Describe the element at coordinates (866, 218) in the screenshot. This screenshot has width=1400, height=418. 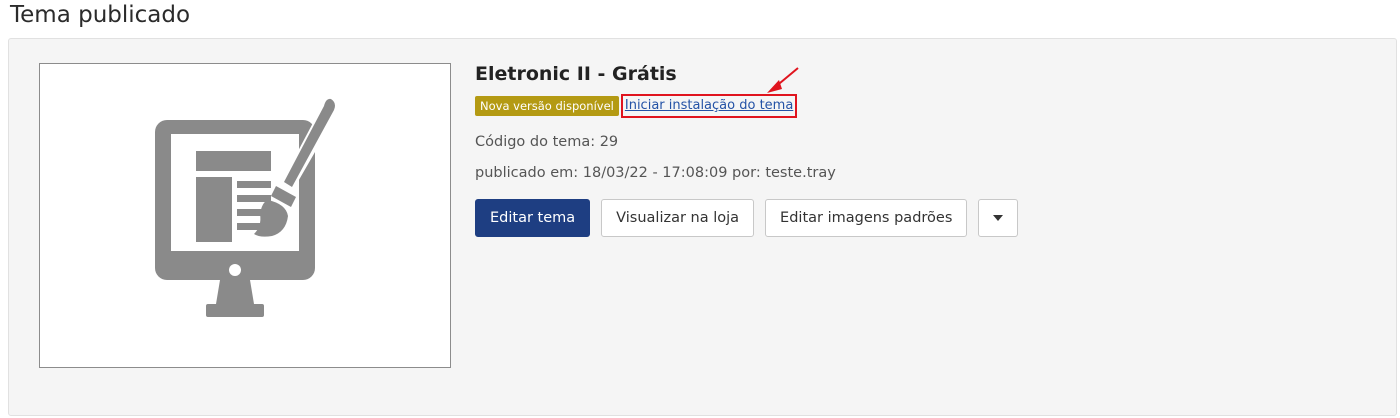
I see `edit-default-images-button: Editar imagens padrões` at that location.